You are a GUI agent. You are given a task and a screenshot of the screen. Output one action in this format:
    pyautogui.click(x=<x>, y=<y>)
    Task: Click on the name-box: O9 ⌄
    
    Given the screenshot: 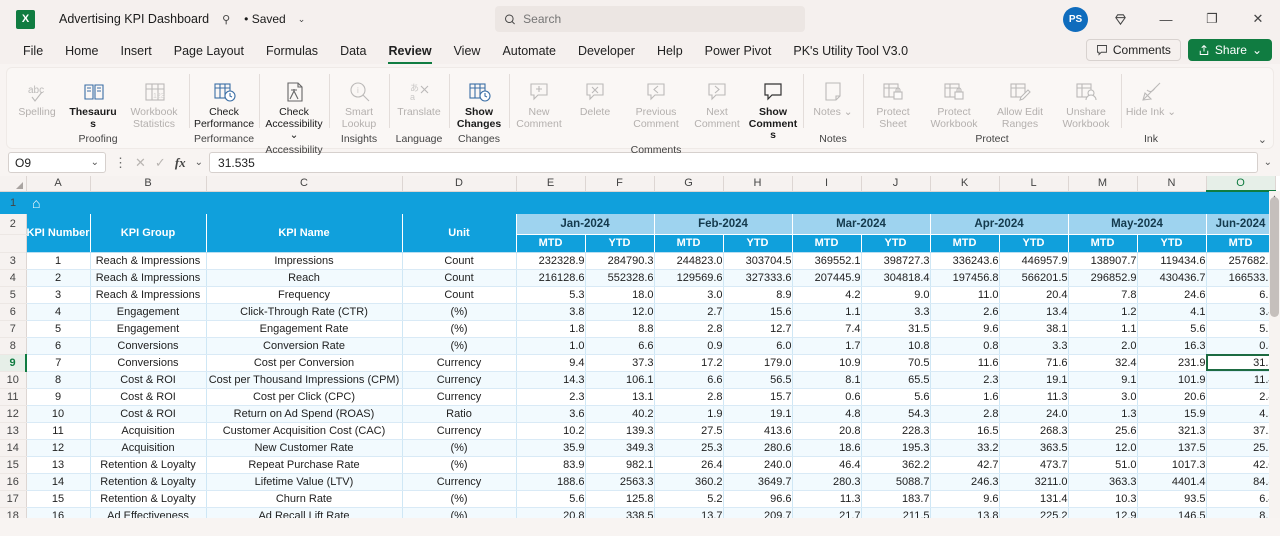 What is the action you would take?
    pyautogui.click(x=57, y=162)
    